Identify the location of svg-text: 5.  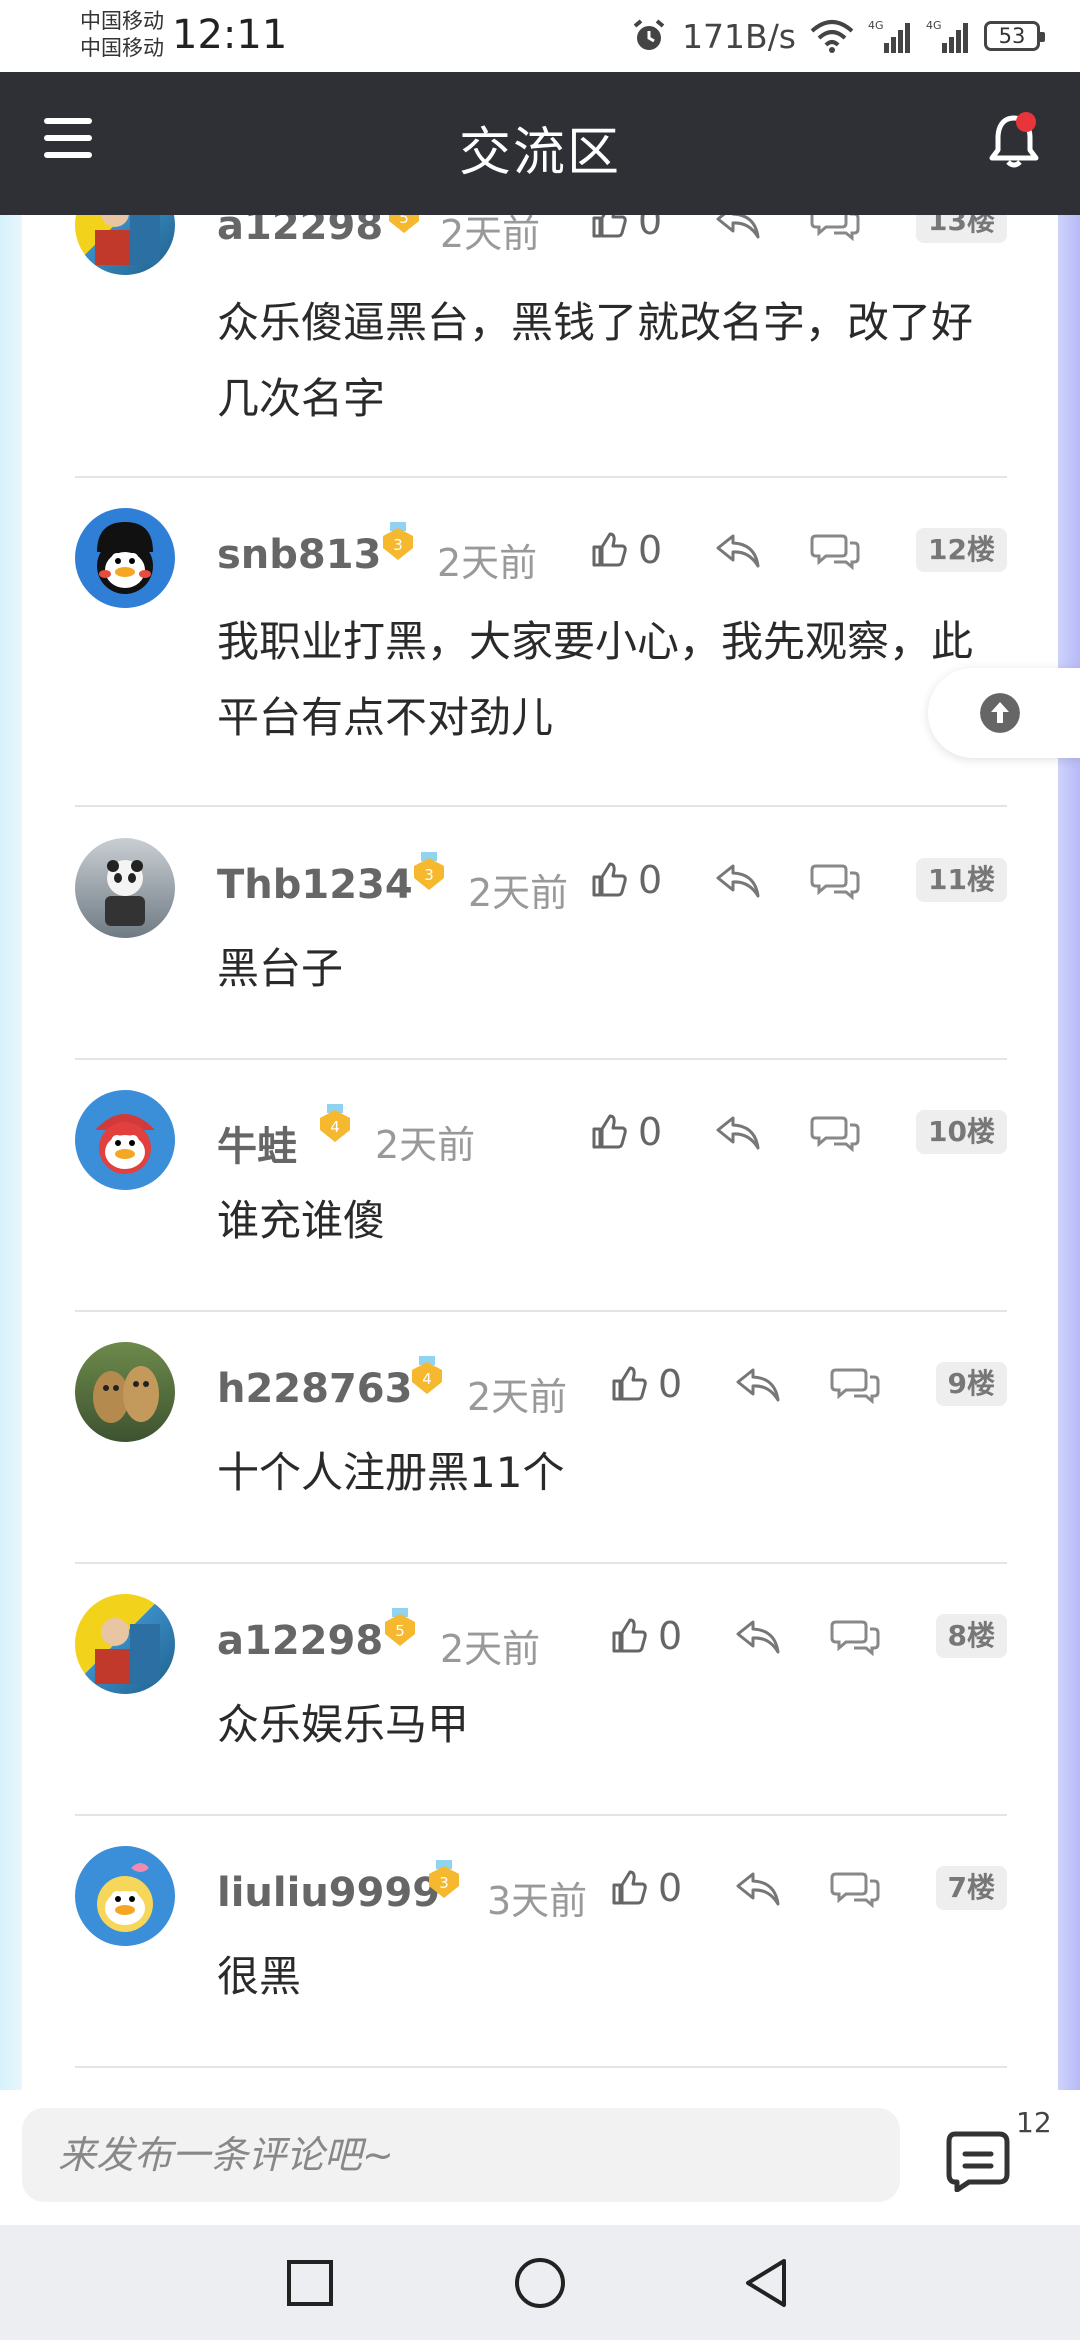
(400, 1631).